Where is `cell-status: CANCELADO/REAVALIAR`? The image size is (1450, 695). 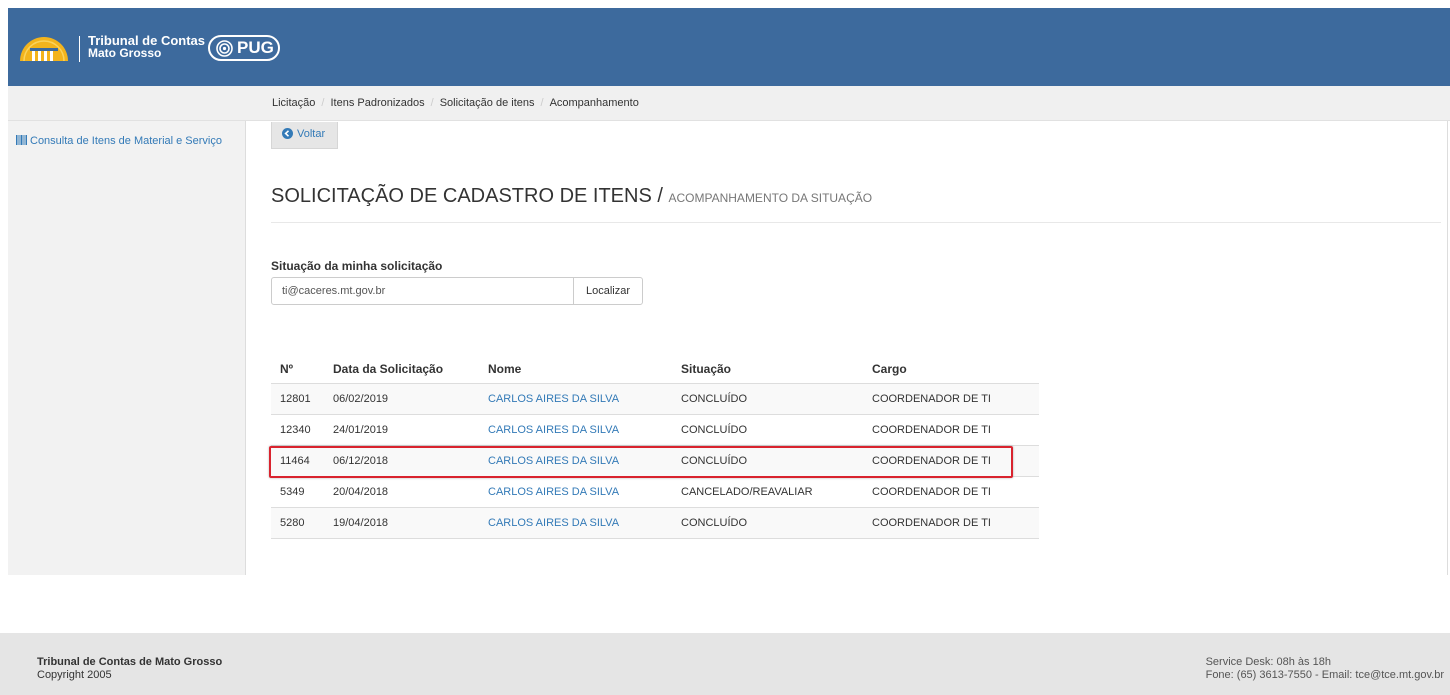 cell-status: CANCELADO/REAVALIAR is located at coordinates (767, 492).